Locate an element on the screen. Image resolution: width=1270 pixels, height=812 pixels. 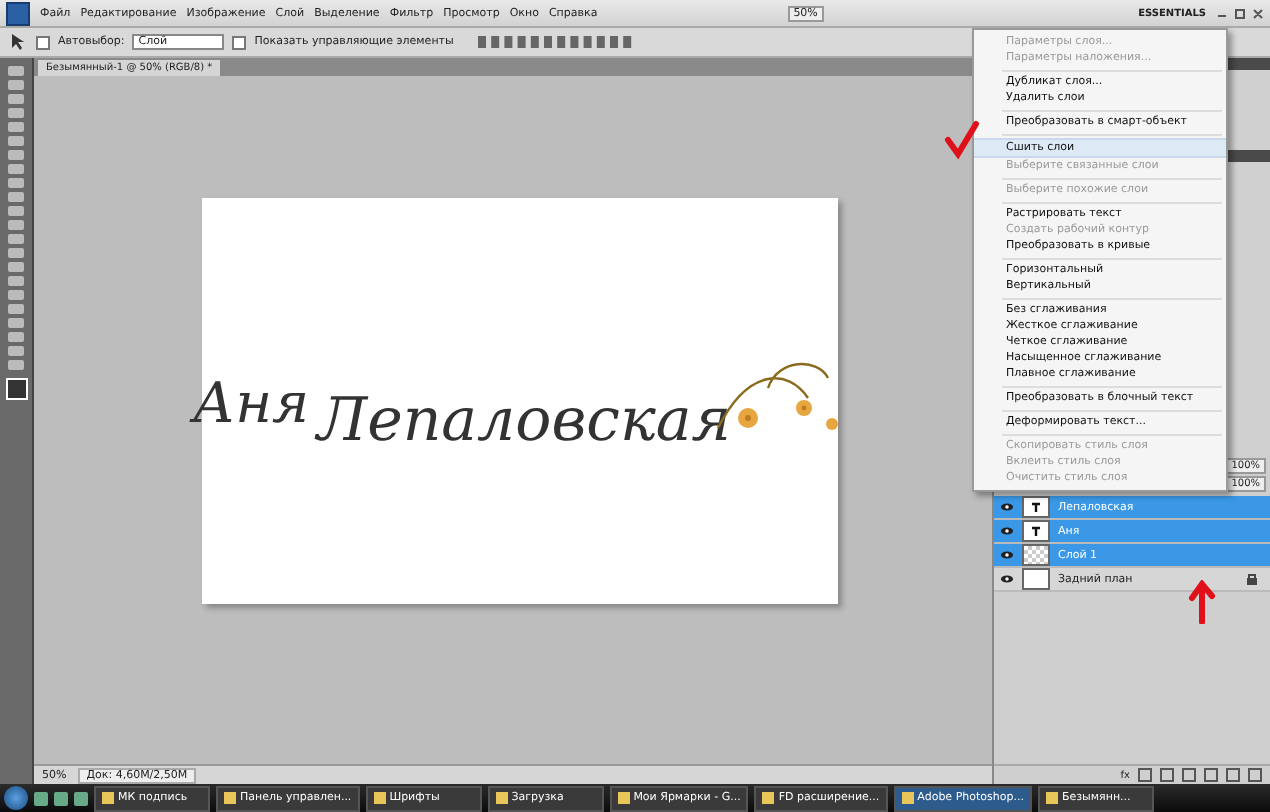
move-tool-icon is located at coordinates (18, 42).